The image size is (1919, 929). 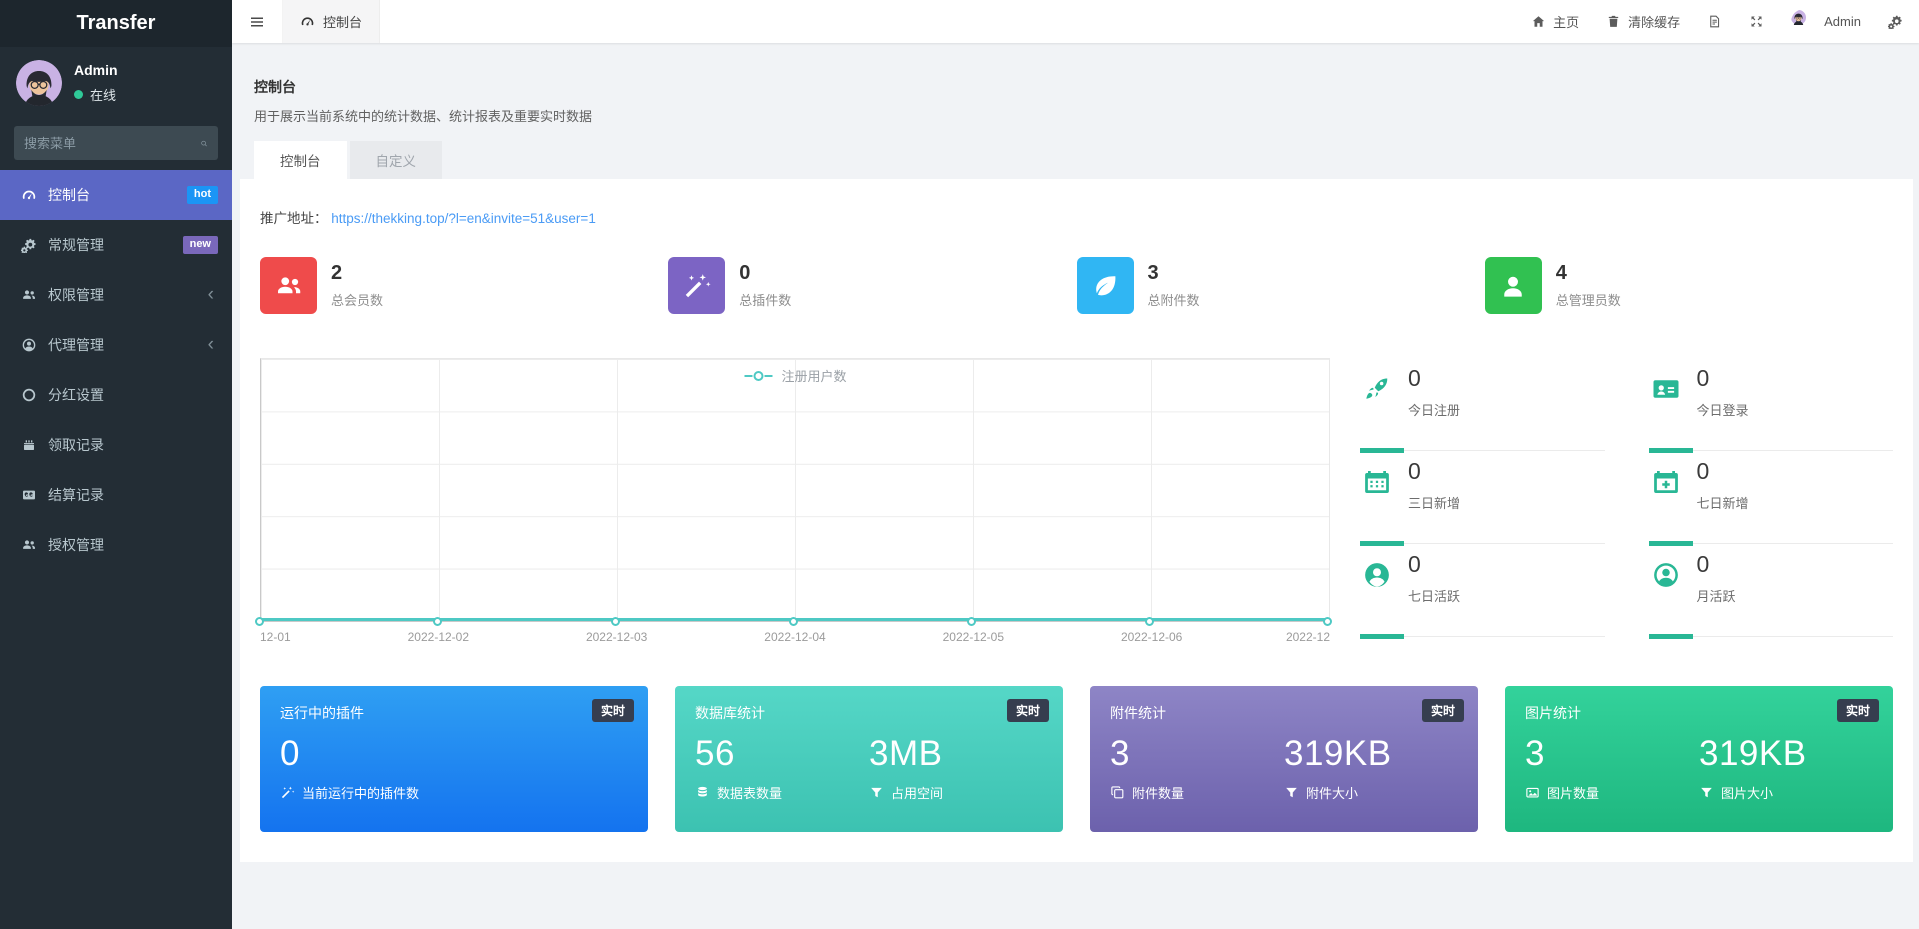 I want to click on new-badge: new, so click(x=200, y=245).